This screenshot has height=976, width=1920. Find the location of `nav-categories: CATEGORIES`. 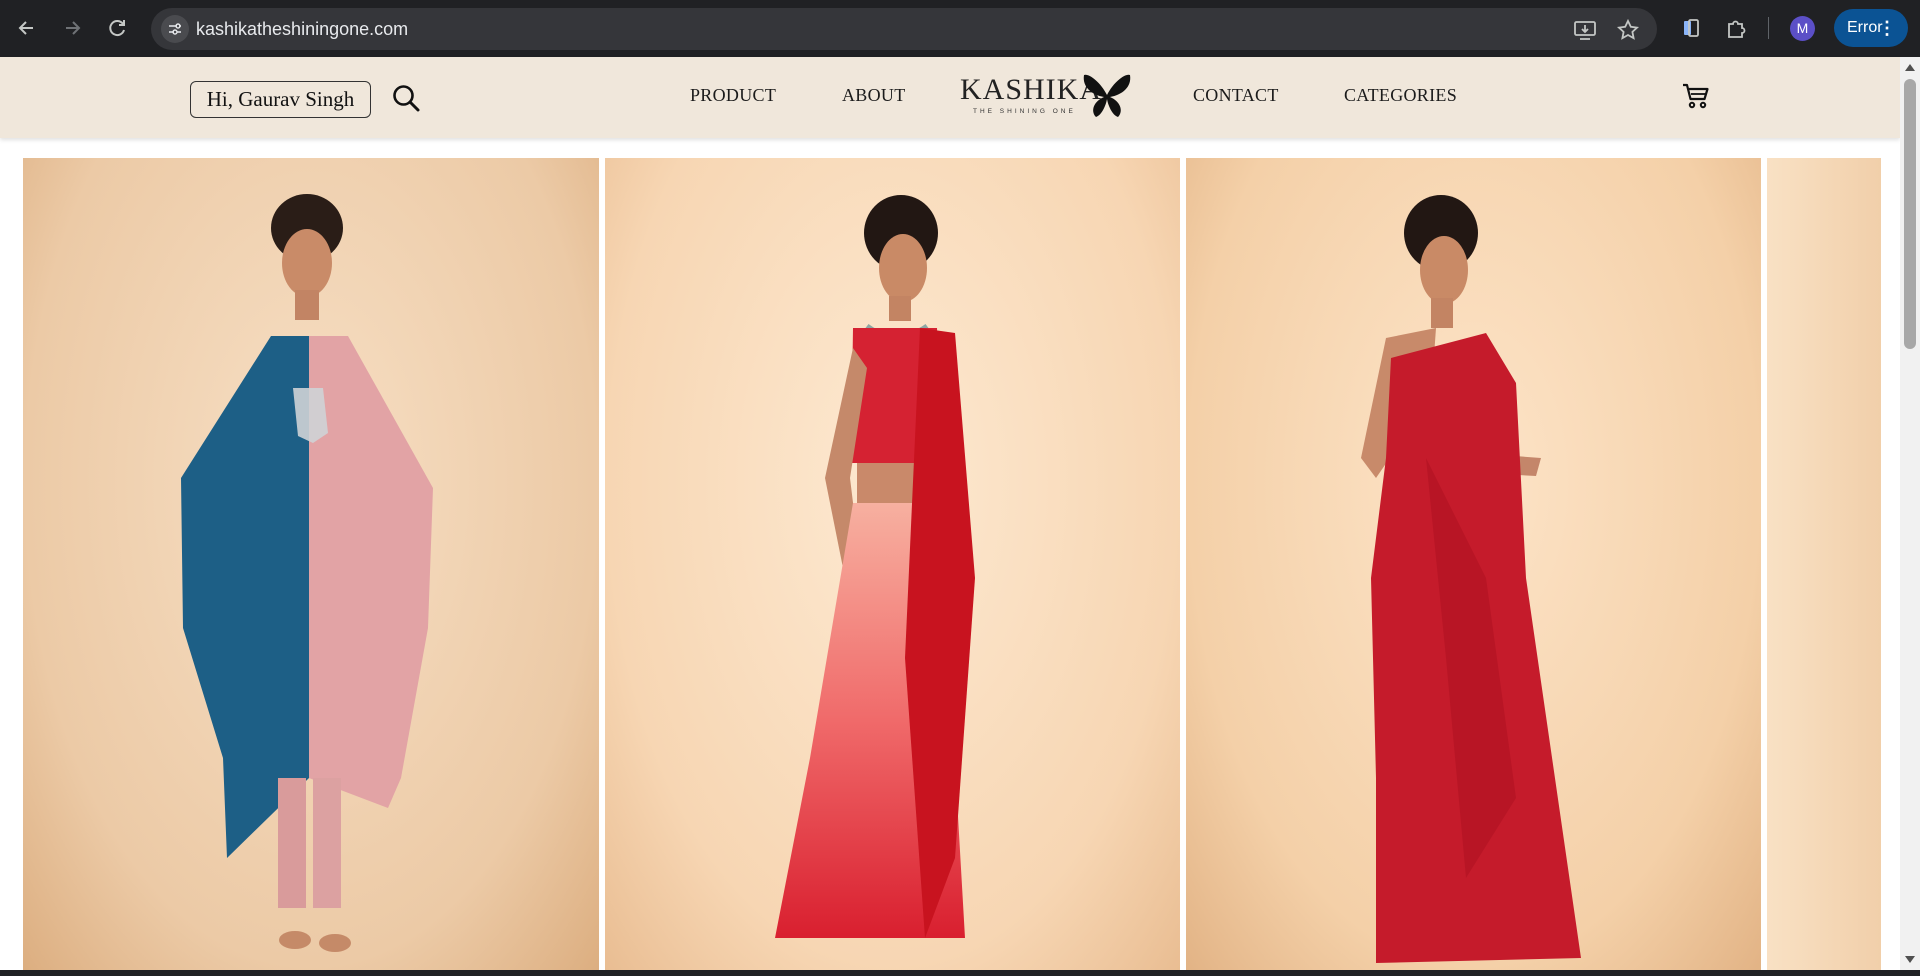

nav-categories: CATEGORIES is located at coordinates (1400, 95).